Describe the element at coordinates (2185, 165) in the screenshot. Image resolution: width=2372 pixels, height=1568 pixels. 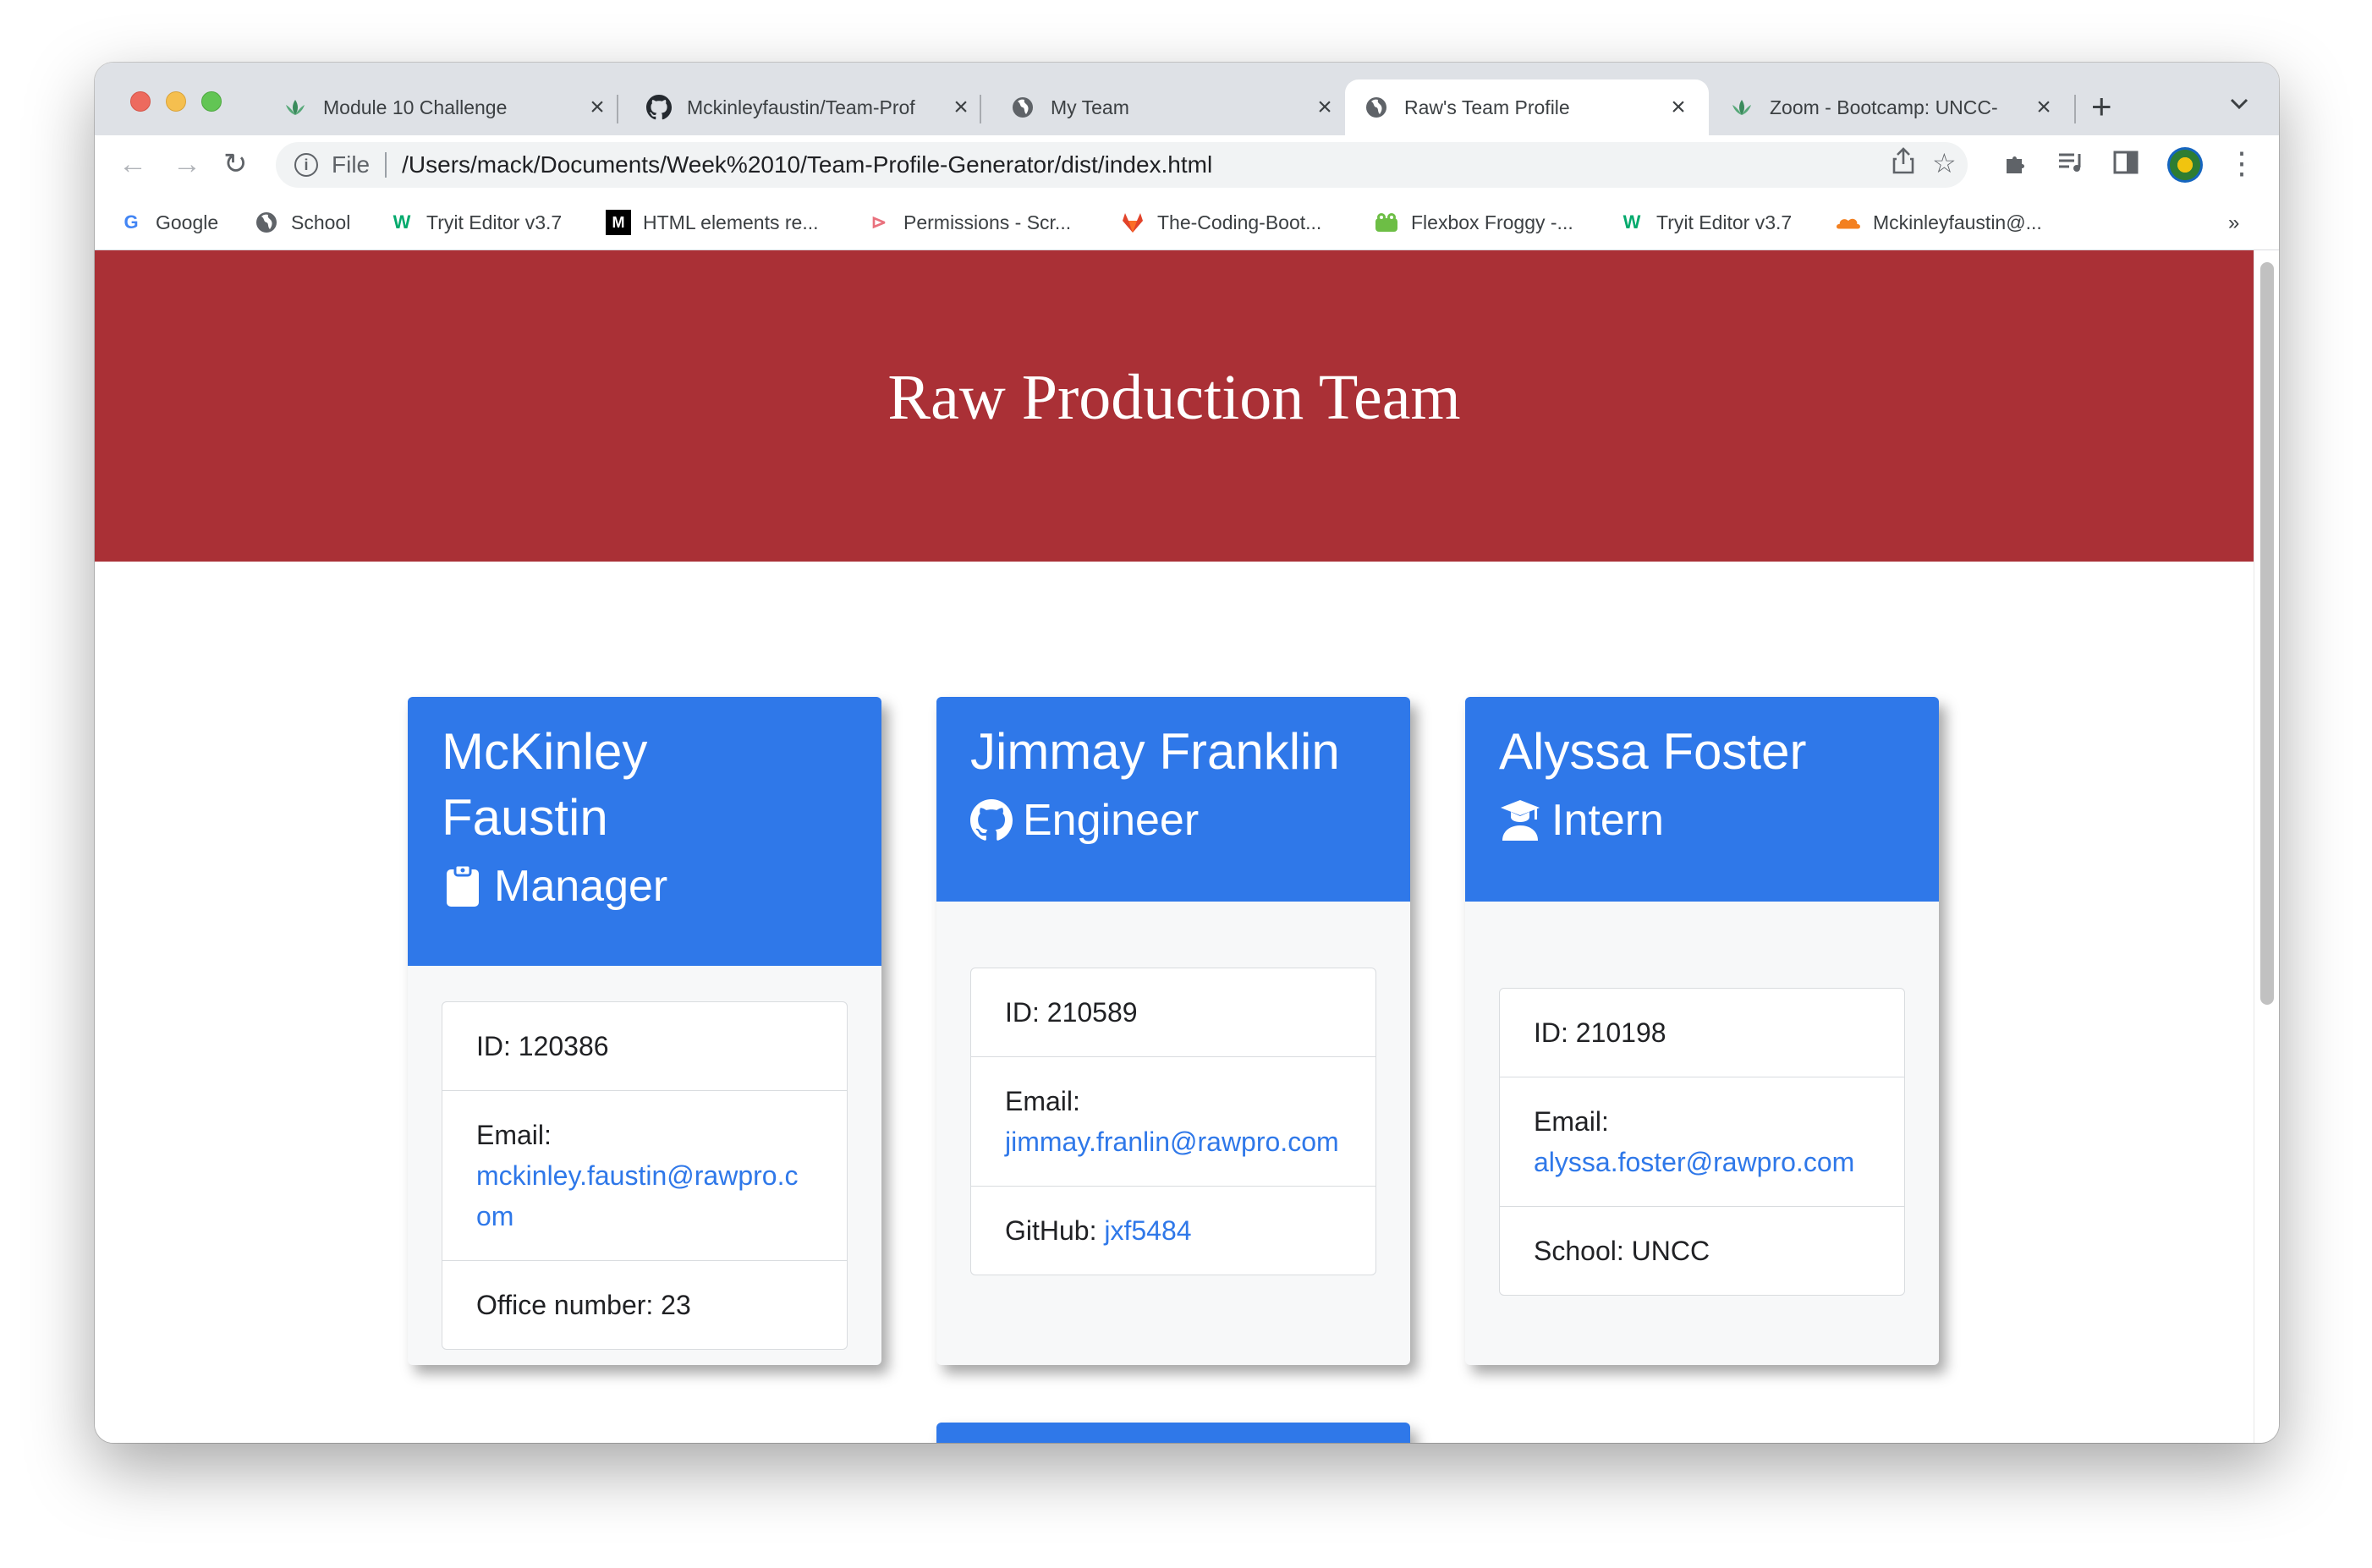
I see `profile-avatar` at that location.